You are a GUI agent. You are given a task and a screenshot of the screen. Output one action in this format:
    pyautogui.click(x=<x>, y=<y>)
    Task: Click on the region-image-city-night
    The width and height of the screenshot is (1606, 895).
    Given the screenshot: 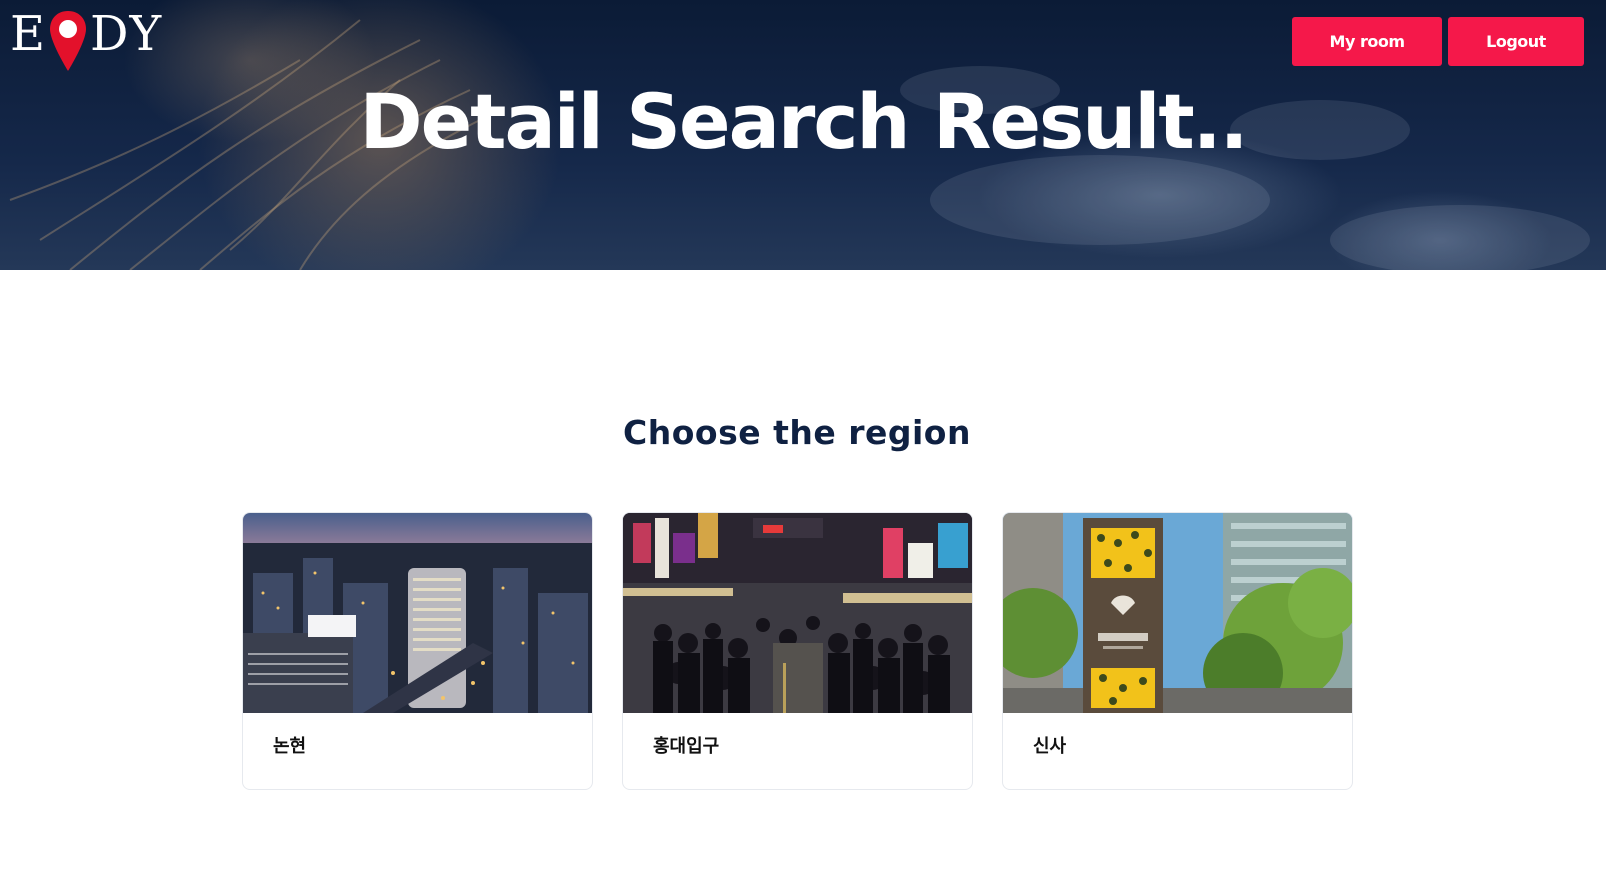 What is the action you would take?
    pyautogui.click(x=417, y=613)
    